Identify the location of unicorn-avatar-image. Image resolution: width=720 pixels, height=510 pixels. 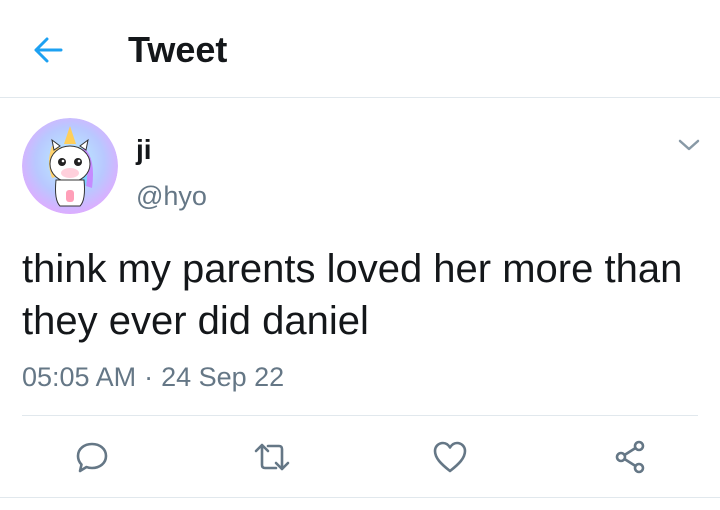
(70, 166).